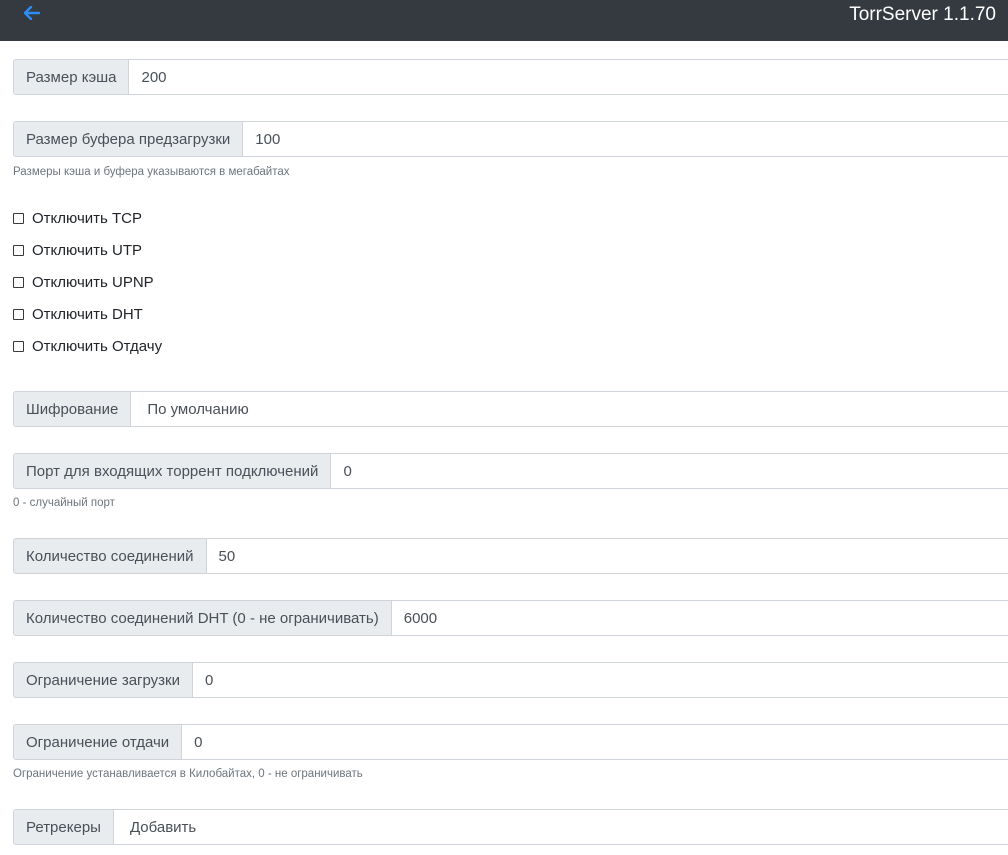 The width and height of the screenshot is (1008, 855). I want to click on checkbox-label: Отключить UPNP, so click(93, 282).